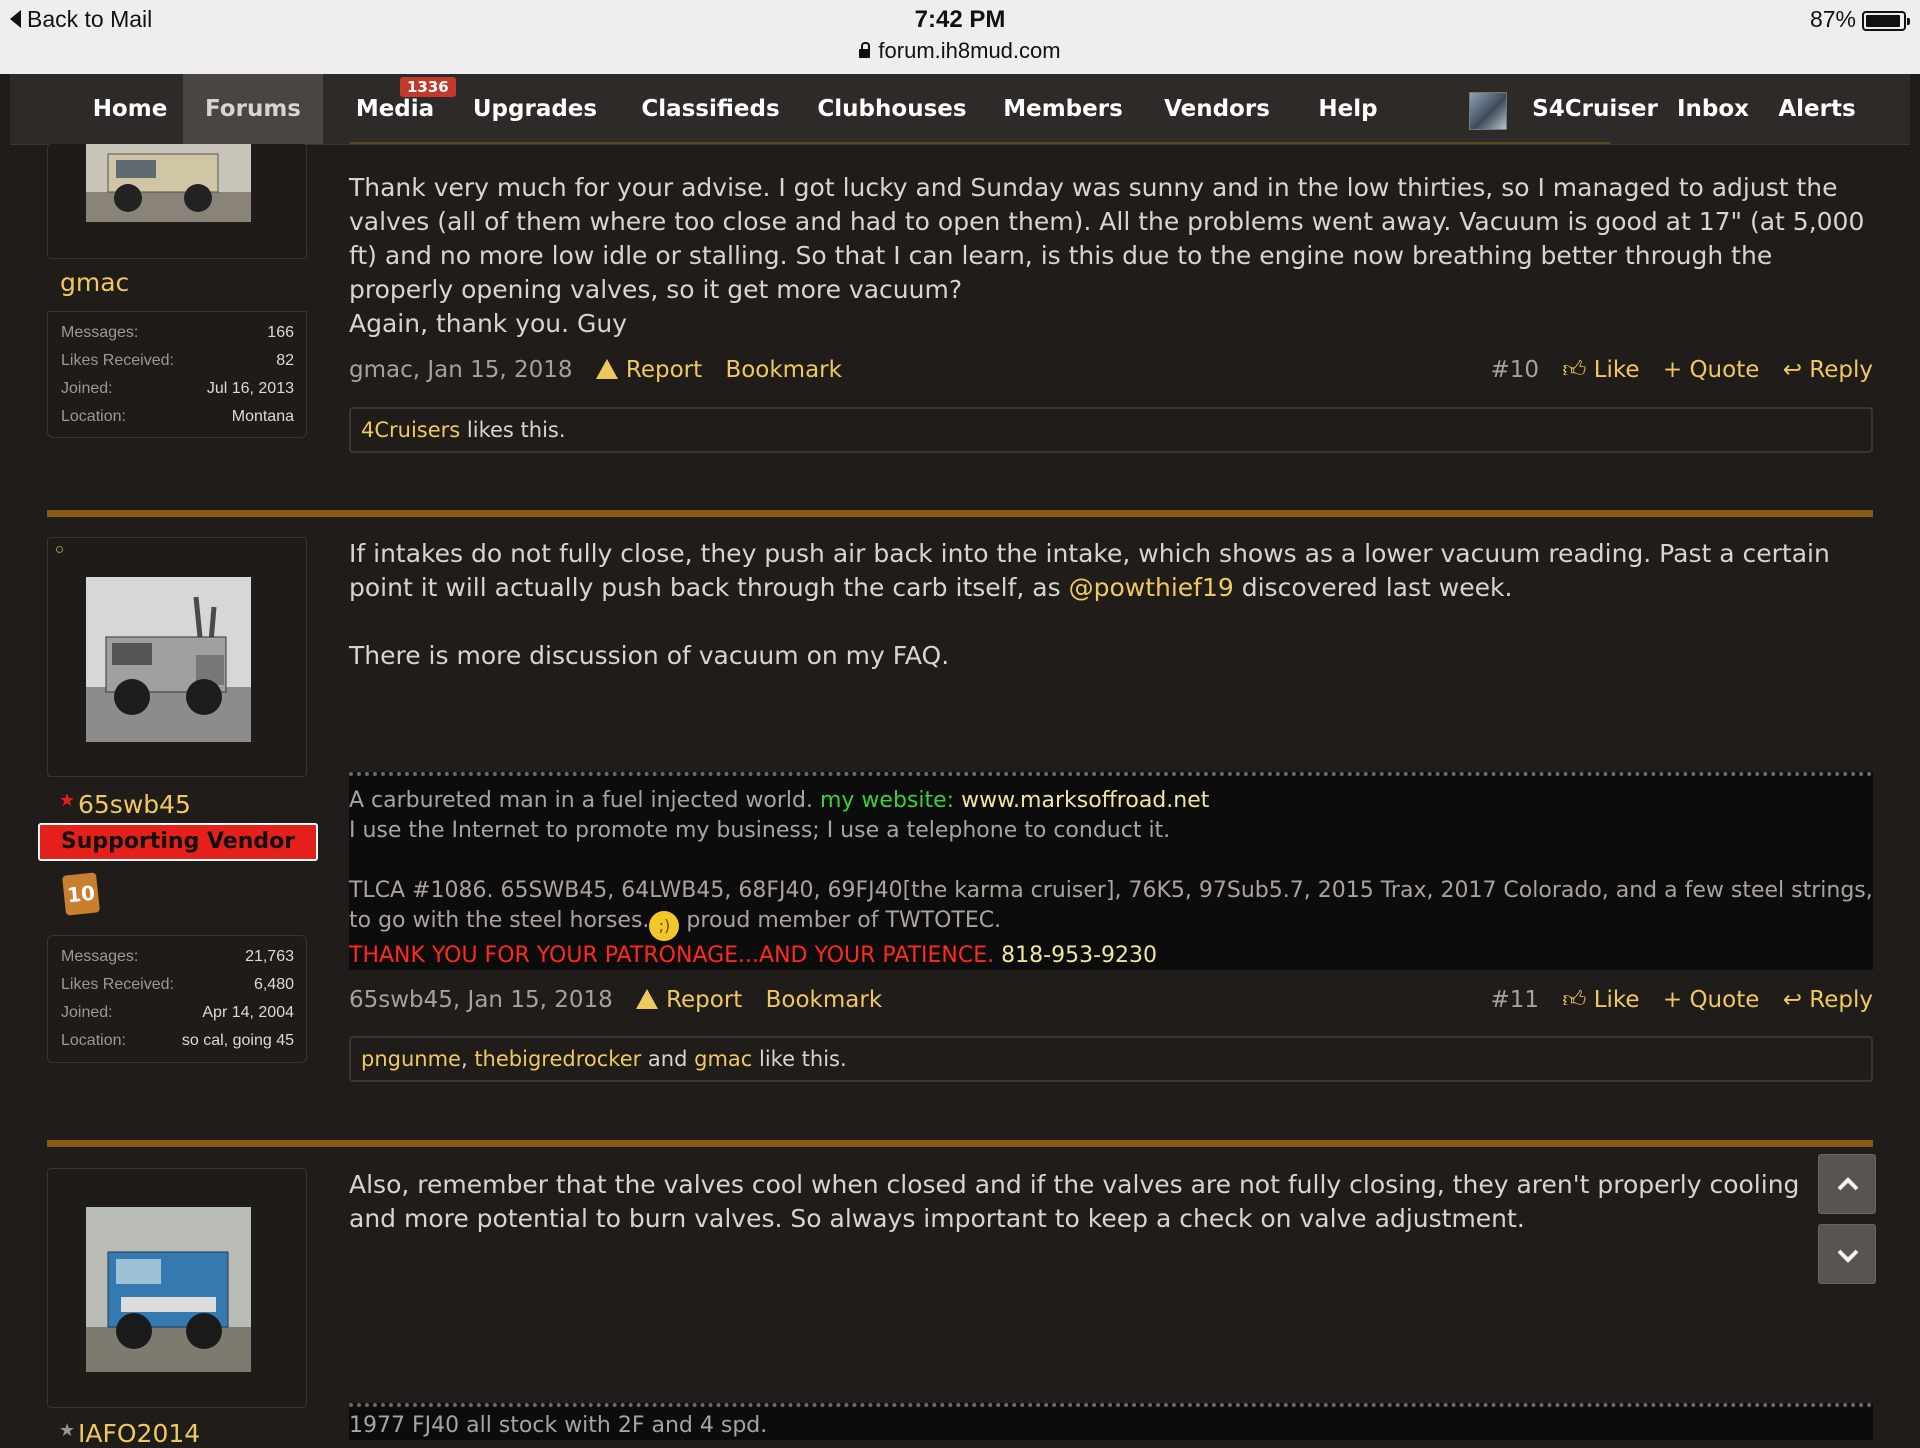 This screenshot has height=1448, width=1920. What do you see at coordinates (253, 109) in the screenshot?
I see `nav-forums: Forums` at bounding box center [253, 109].